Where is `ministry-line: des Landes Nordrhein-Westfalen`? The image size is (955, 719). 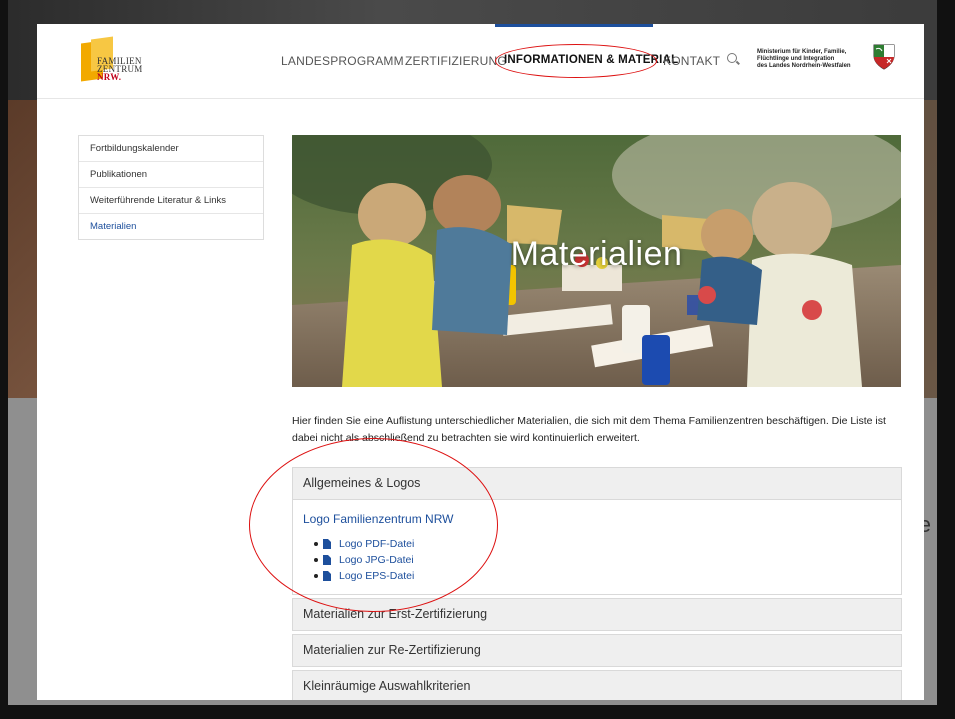
ministry-line: des Landes Nordrhein-Westfalen is located at coordinates (804, 66).